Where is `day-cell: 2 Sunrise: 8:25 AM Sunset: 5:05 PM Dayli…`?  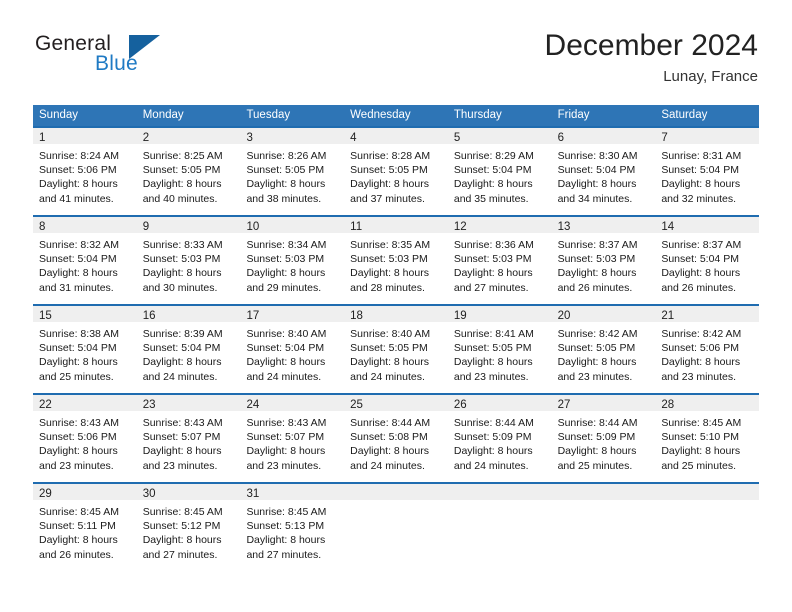 day-cell: 2 Sunrise: 8:25 AM Sunset: 5:05 PM Dayli… is located at coordinates (188, 170).